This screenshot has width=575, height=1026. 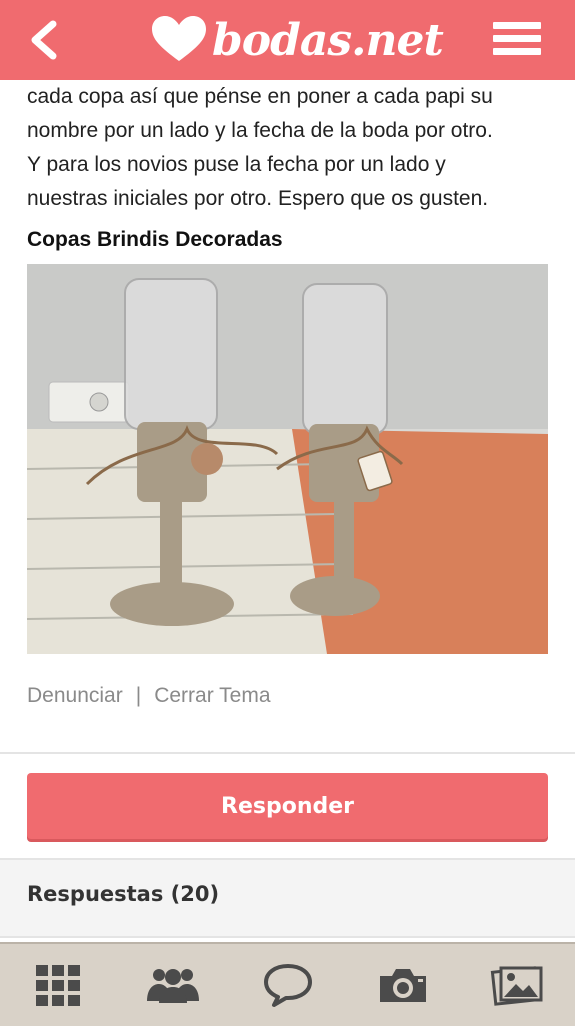 I want to click on heart-icon, so click(x=179, y=38).